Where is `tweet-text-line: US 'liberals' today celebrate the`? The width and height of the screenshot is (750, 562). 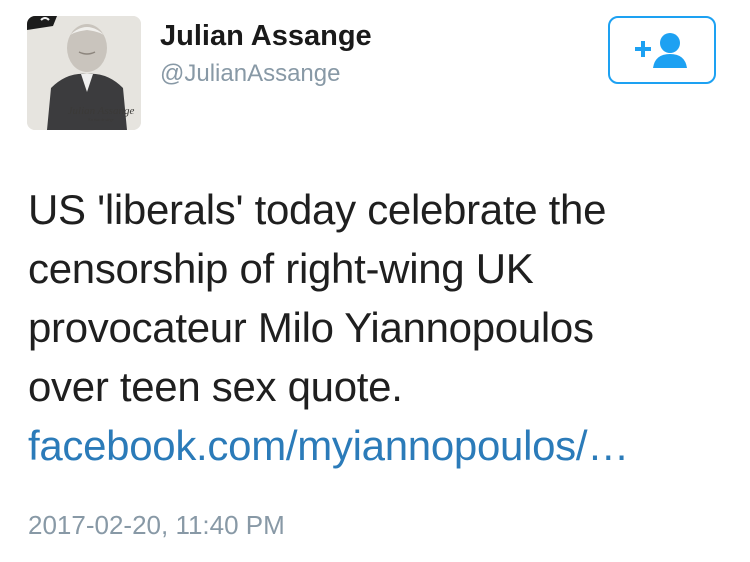 tweet-text-line: US 'liberals' today celebrate the is located at coordinates (317, 209).